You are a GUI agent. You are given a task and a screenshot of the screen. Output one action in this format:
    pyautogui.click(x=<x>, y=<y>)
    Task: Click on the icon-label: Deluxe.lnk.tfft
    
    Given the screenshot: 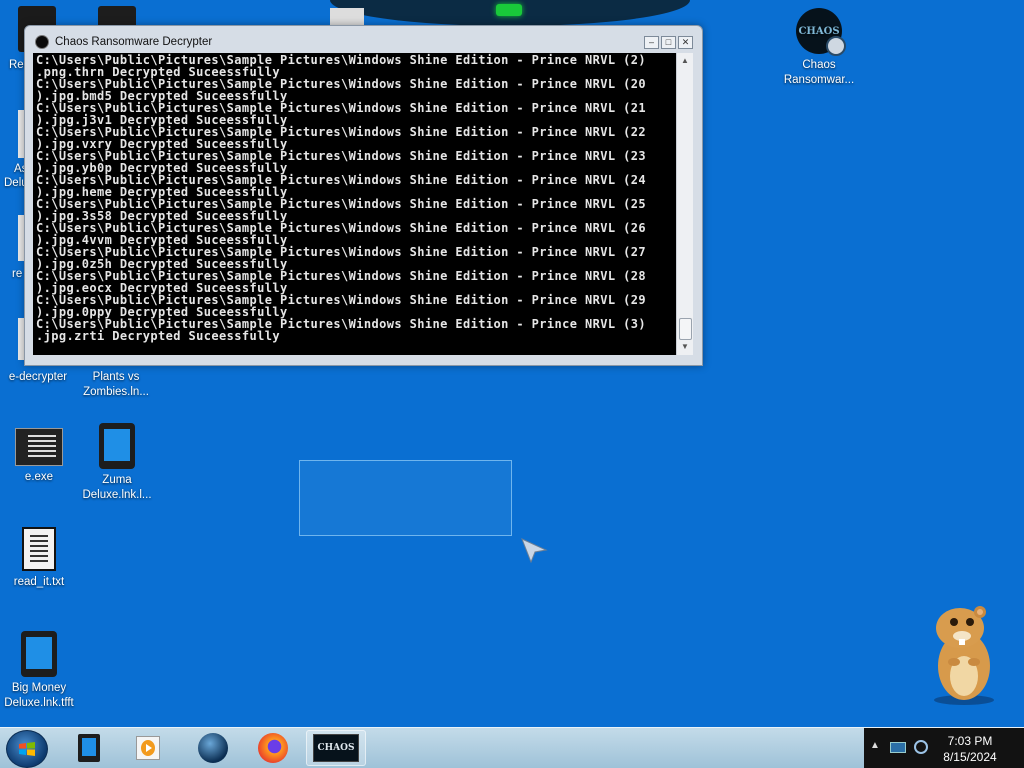 What is the action you would take?
    pyautogui.click(x=39, y=703)
    